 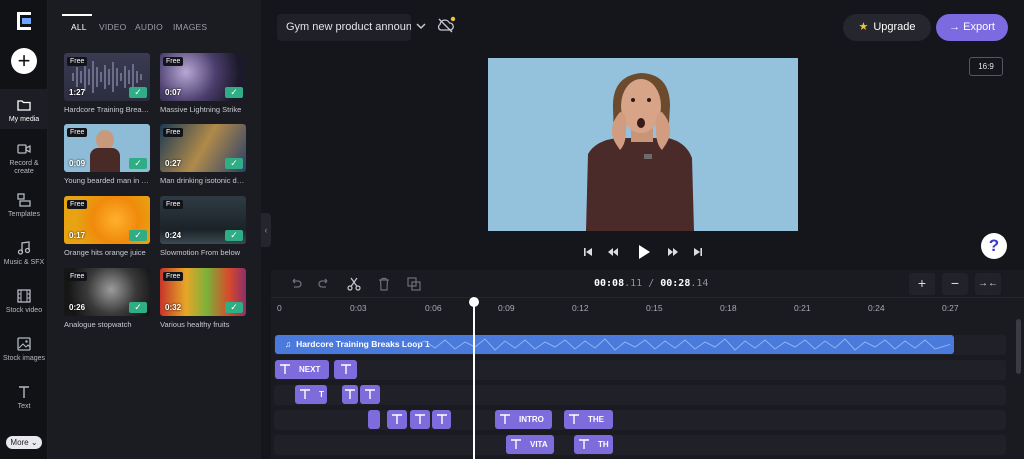 I want to click on ruler-tick: 0:27, so click(x=950, y=308).